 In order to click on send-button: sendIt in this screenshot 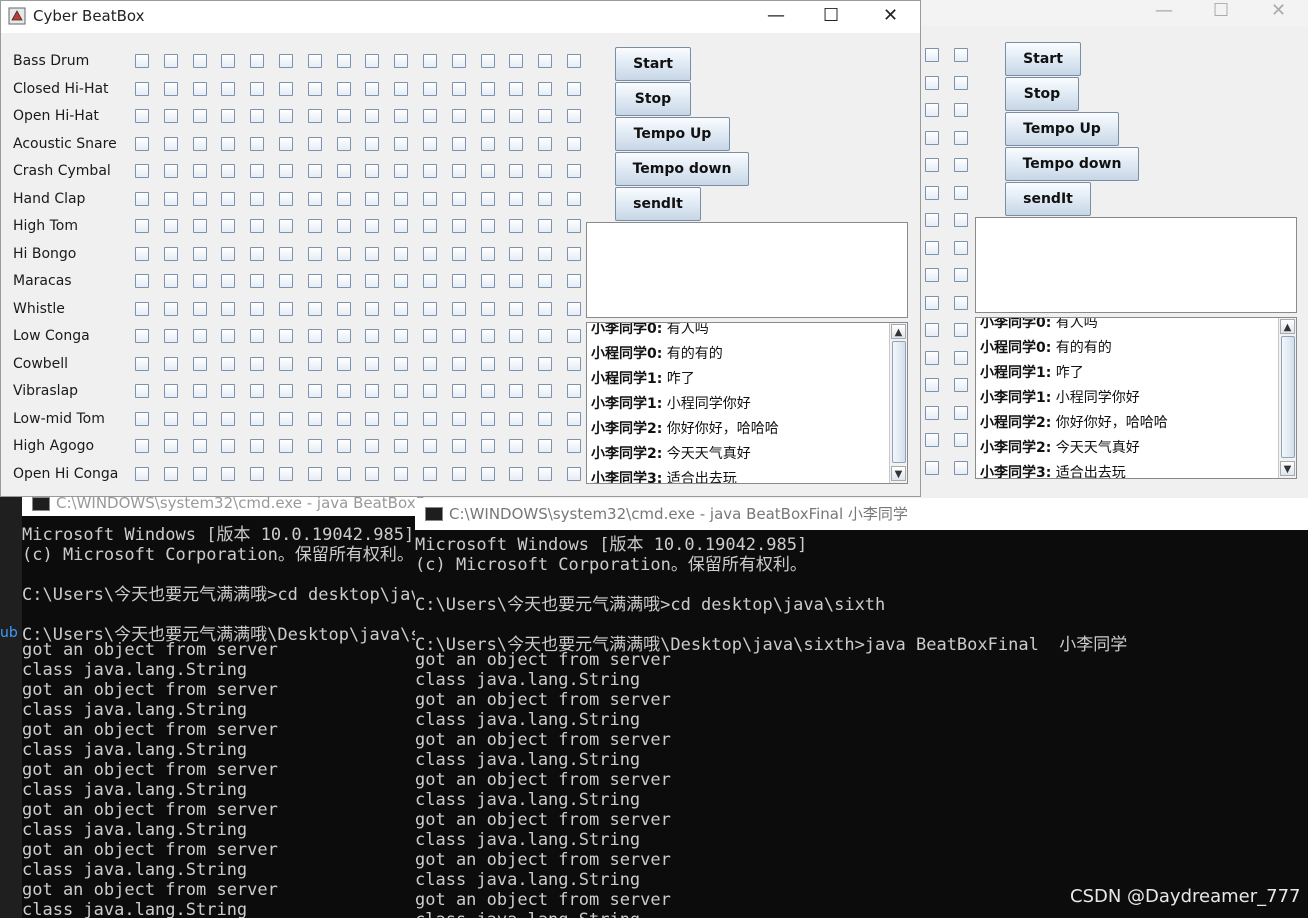, I will do `click(1048, 199)`.